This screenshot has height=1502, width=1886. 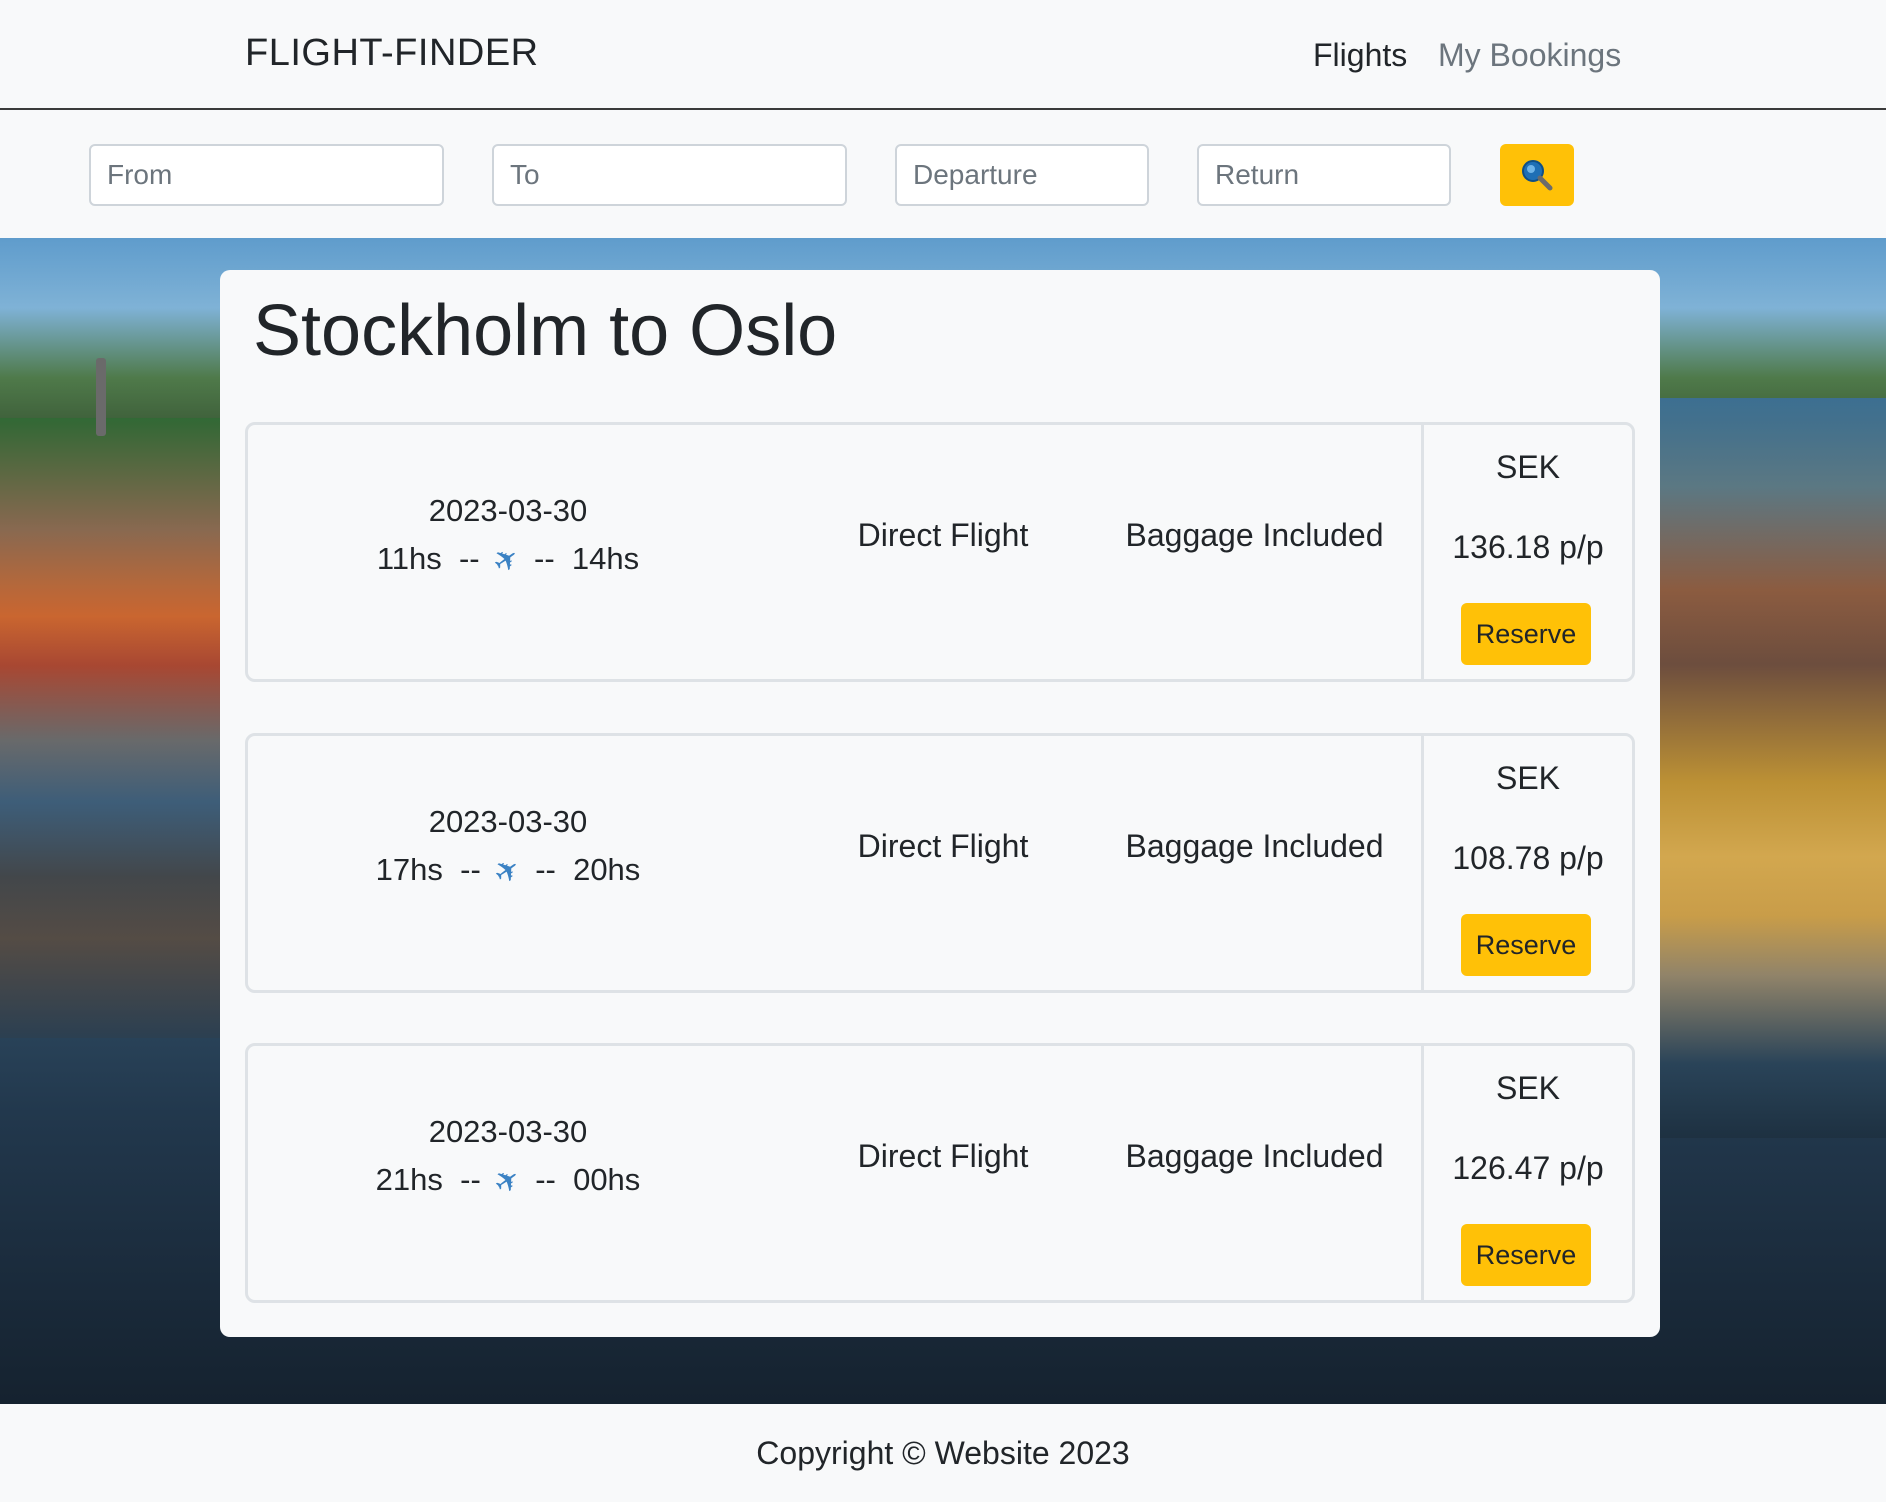 What do you see at coordinates (266, 175) in the screenshot?
I see `from-input` at bounding box center [266, 175].